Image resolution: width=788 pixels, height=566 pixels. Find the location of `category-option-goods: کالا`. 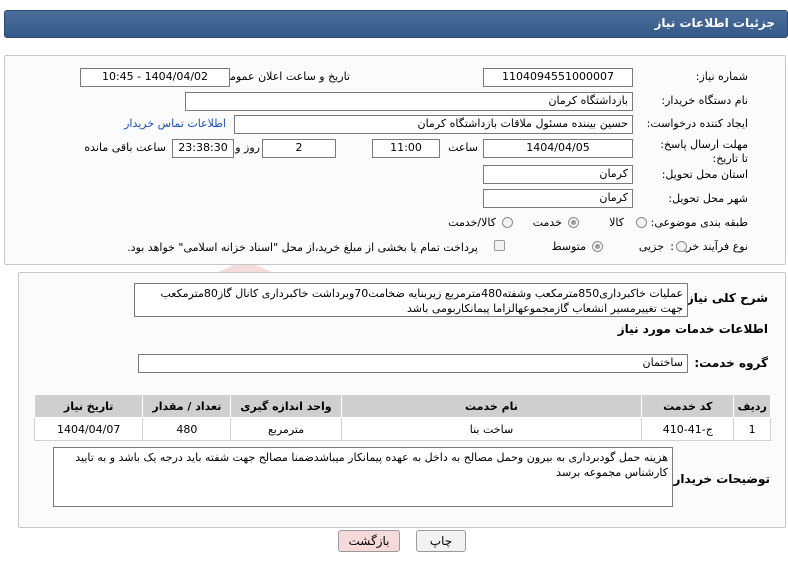

category-option-goods: کالا is located at coordinates (616, 222).